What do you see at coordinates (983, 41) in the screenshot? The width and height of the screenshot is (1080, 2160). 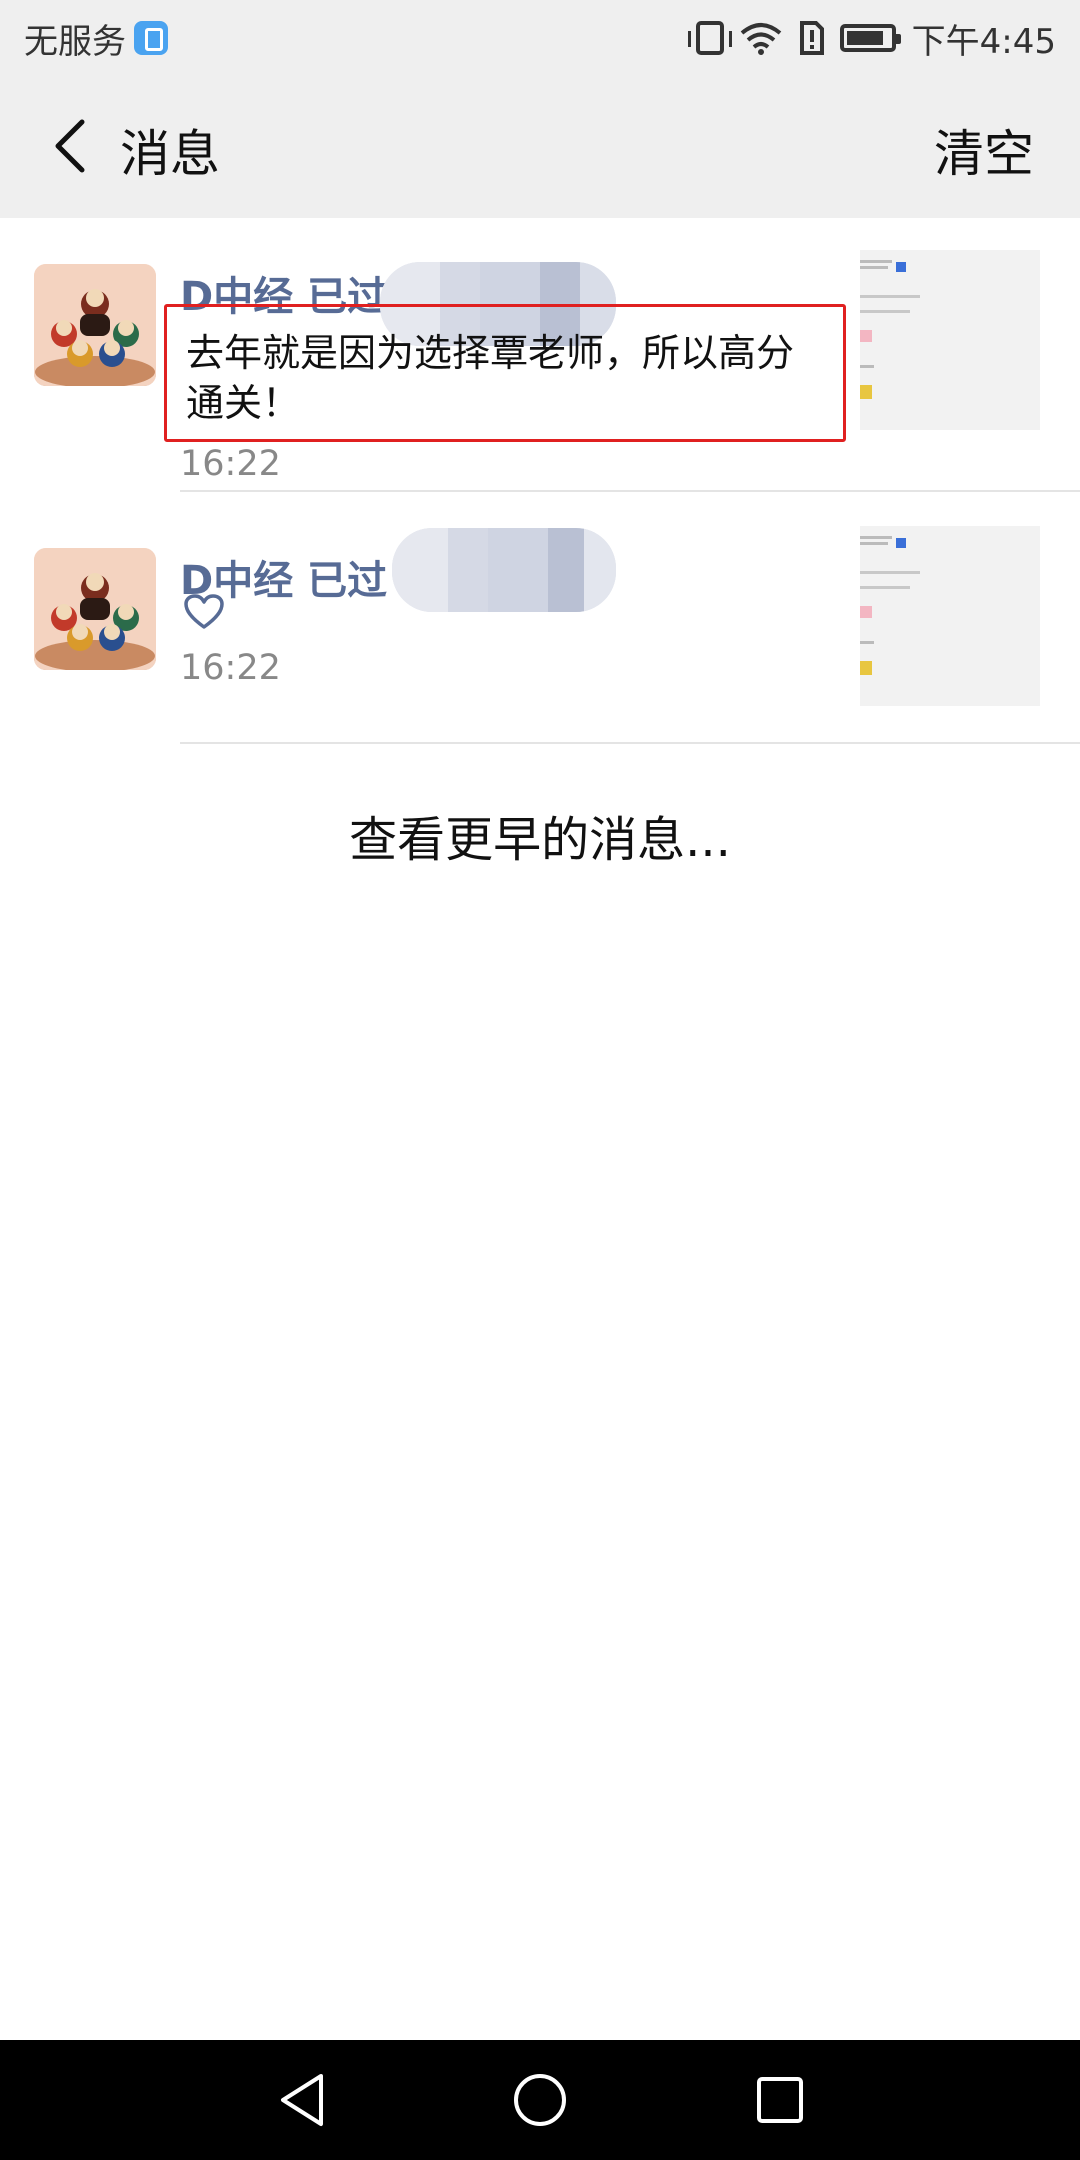 I see `clock: 下午4:45` at bounding box center [983, 41].